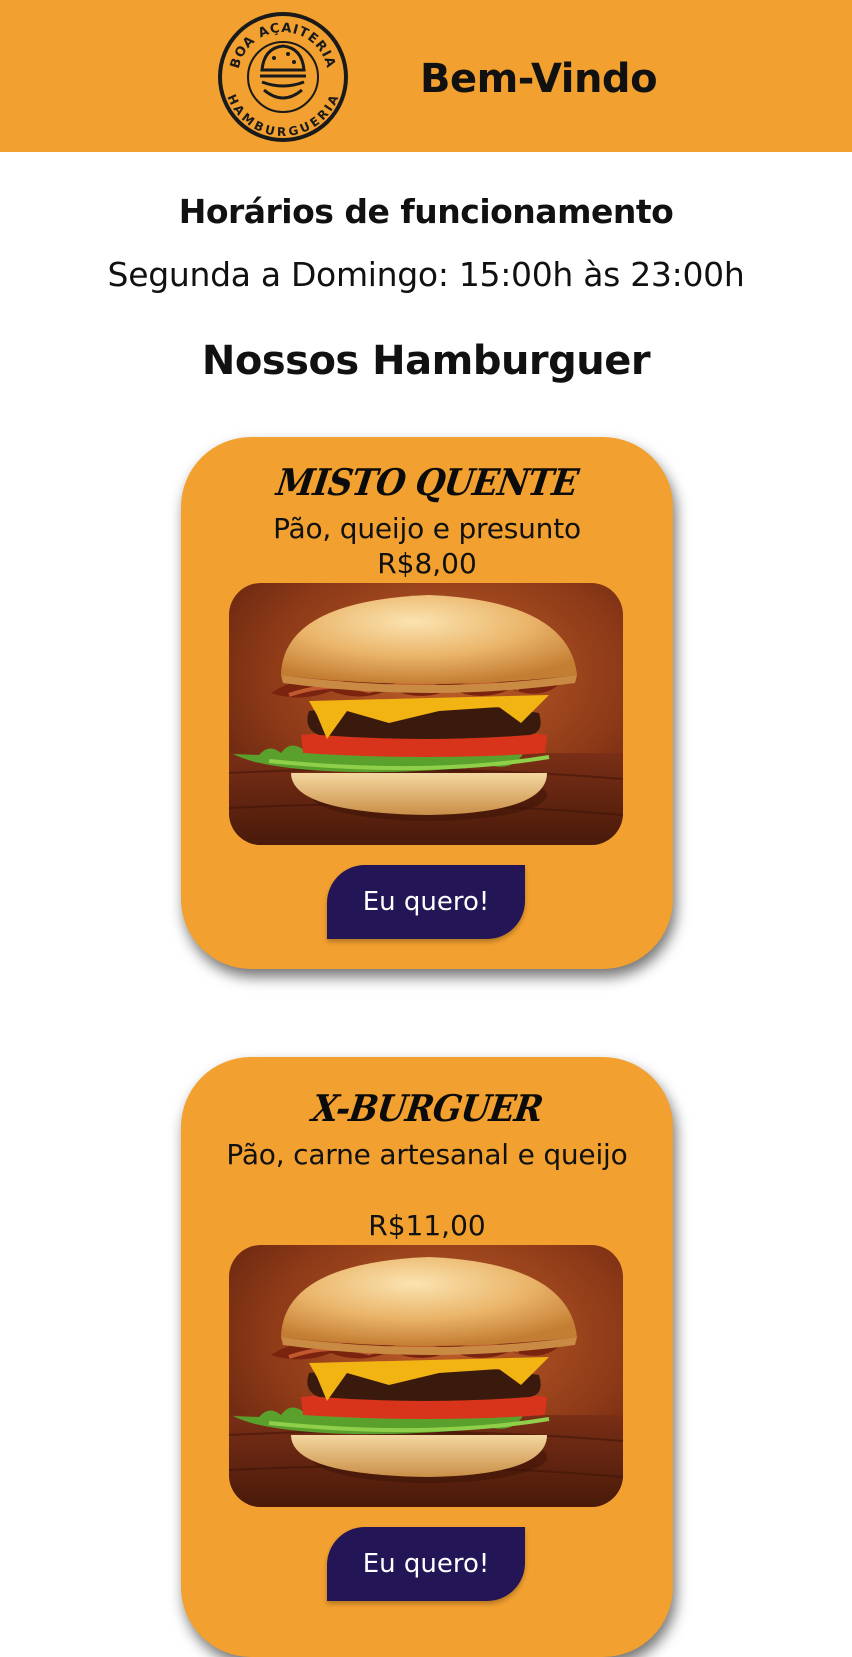 The height and width of the screenshot is (1657, 852). What do you see at coordinates (427, 483) in the screenshot?
I see `product-name: MISTO QUENTE` at bounding box center [427, 483].